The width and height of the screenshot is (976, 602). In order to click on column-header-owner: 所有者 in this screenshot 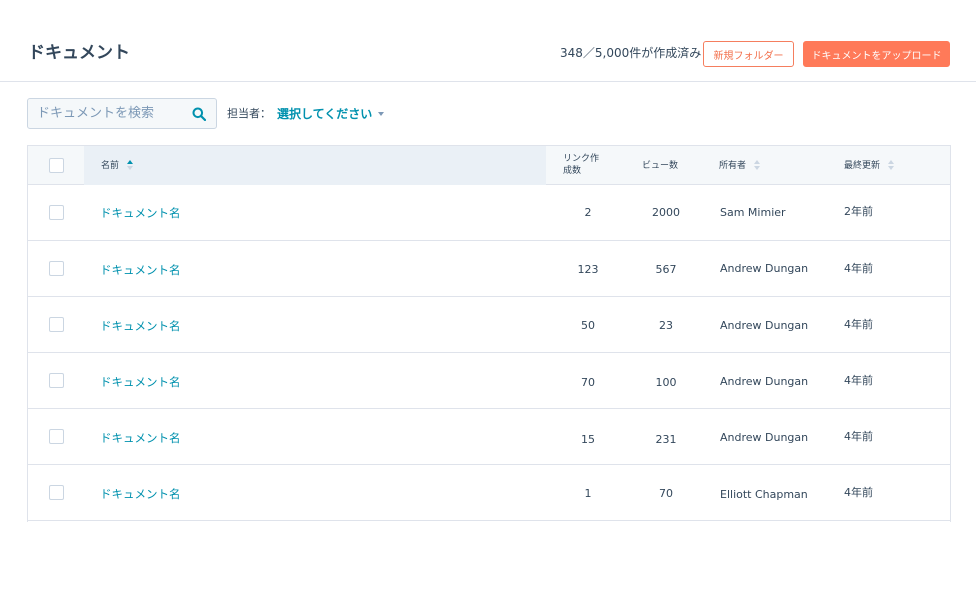, I will do `click(739, 165)`.